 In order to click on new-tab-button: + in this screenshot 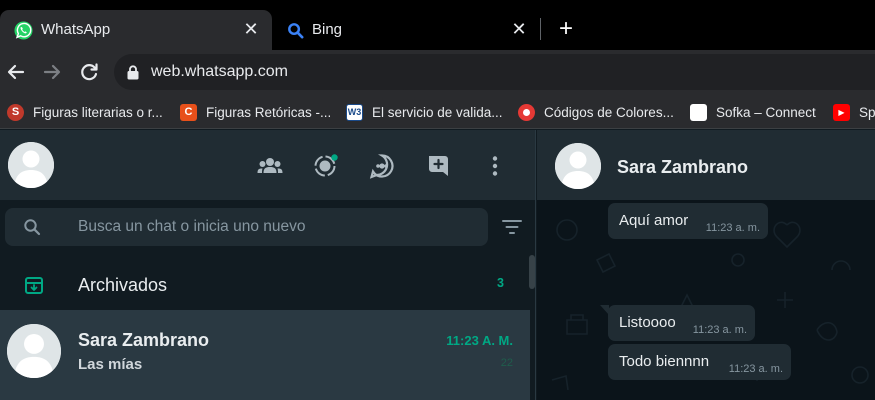, I will do `click(566, 29)`.